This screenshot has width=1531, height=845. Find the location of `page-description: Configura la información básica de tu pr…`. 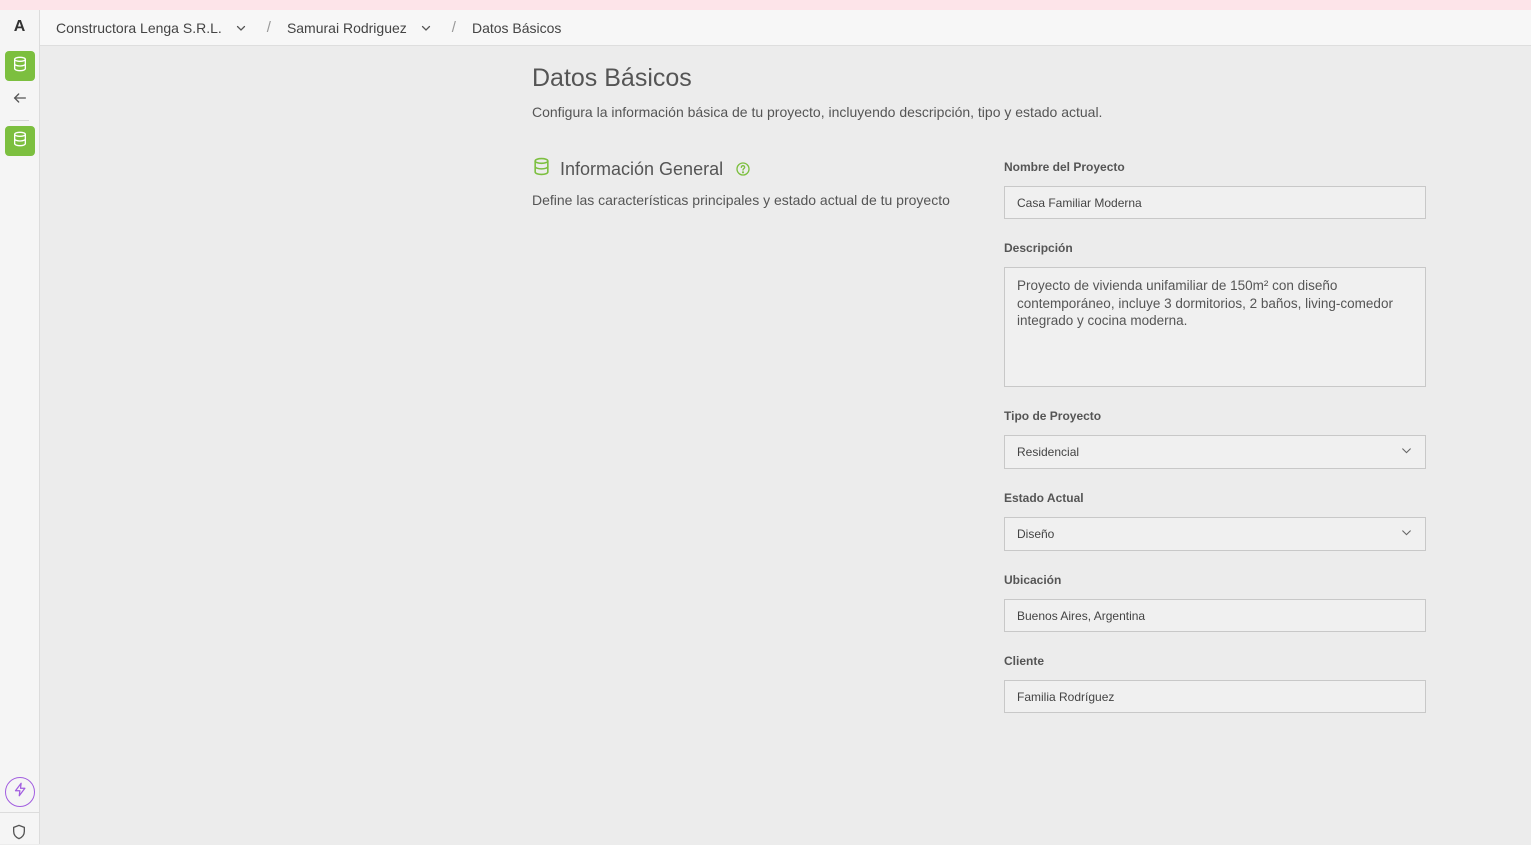

page-description: Configura la información básica de tu pr… is located at coordinates (817, 112).